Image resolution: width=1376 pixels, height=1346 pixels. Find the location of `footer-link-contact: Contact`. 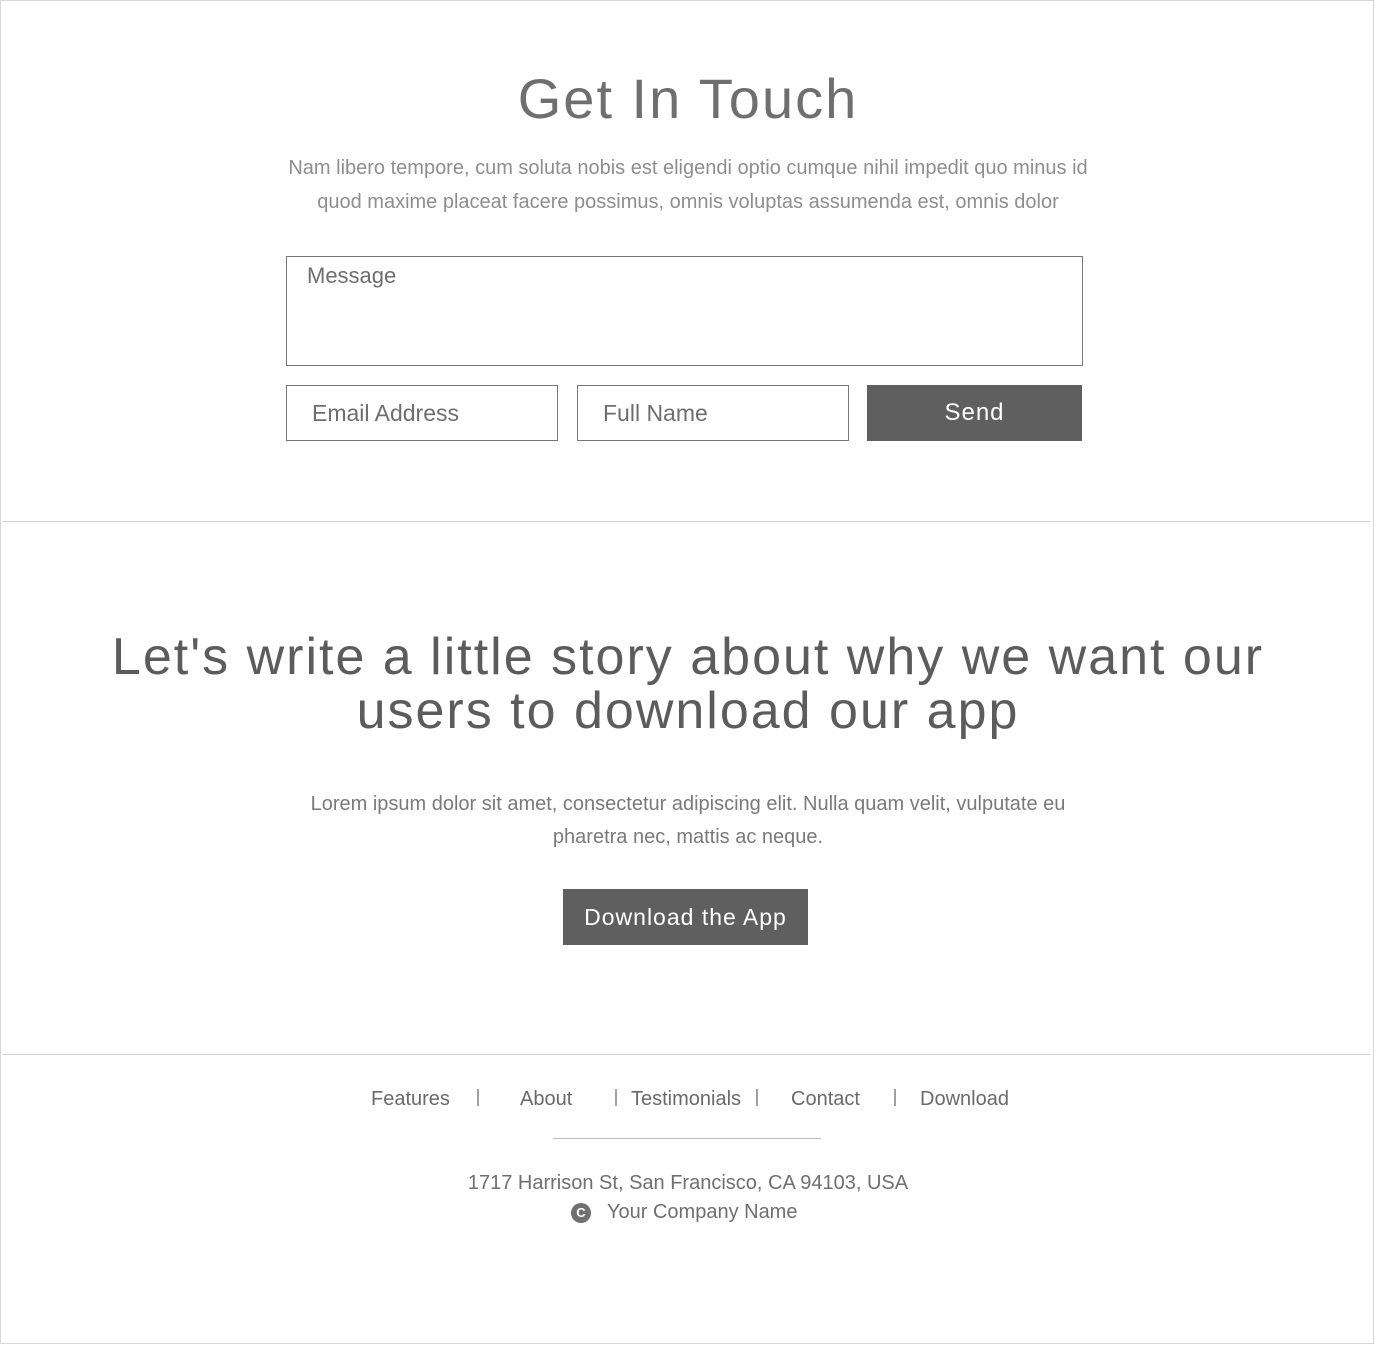

footer-link-contact: Contact is located at coordinates (825, 1099).